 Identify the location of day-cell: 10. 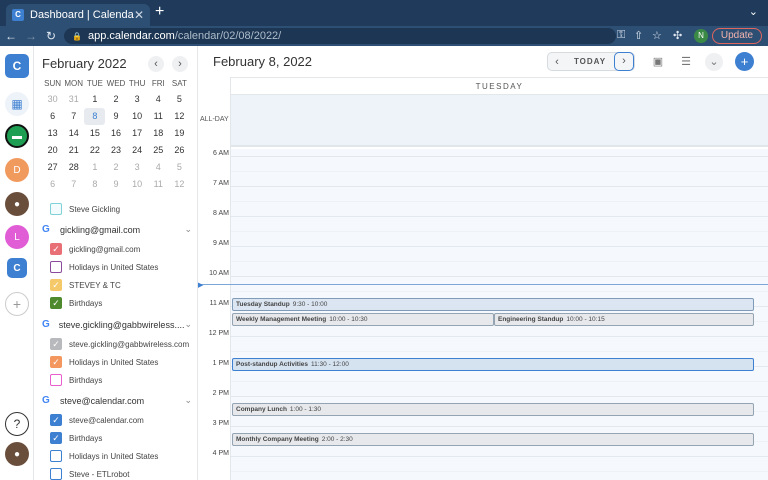
(137, 116).